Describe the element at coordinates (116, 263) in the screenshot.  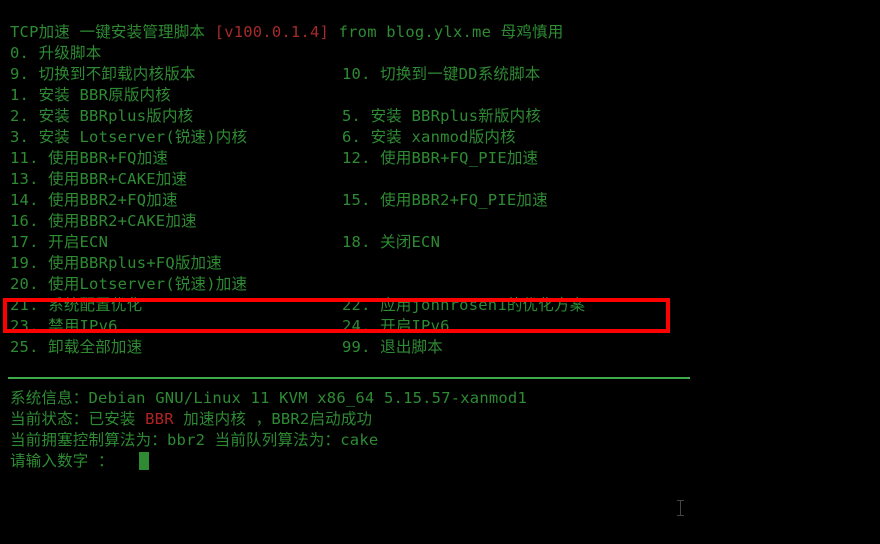
I see `menu-item-19: 19. 使用BBRplus+FQ版加速` at that location.